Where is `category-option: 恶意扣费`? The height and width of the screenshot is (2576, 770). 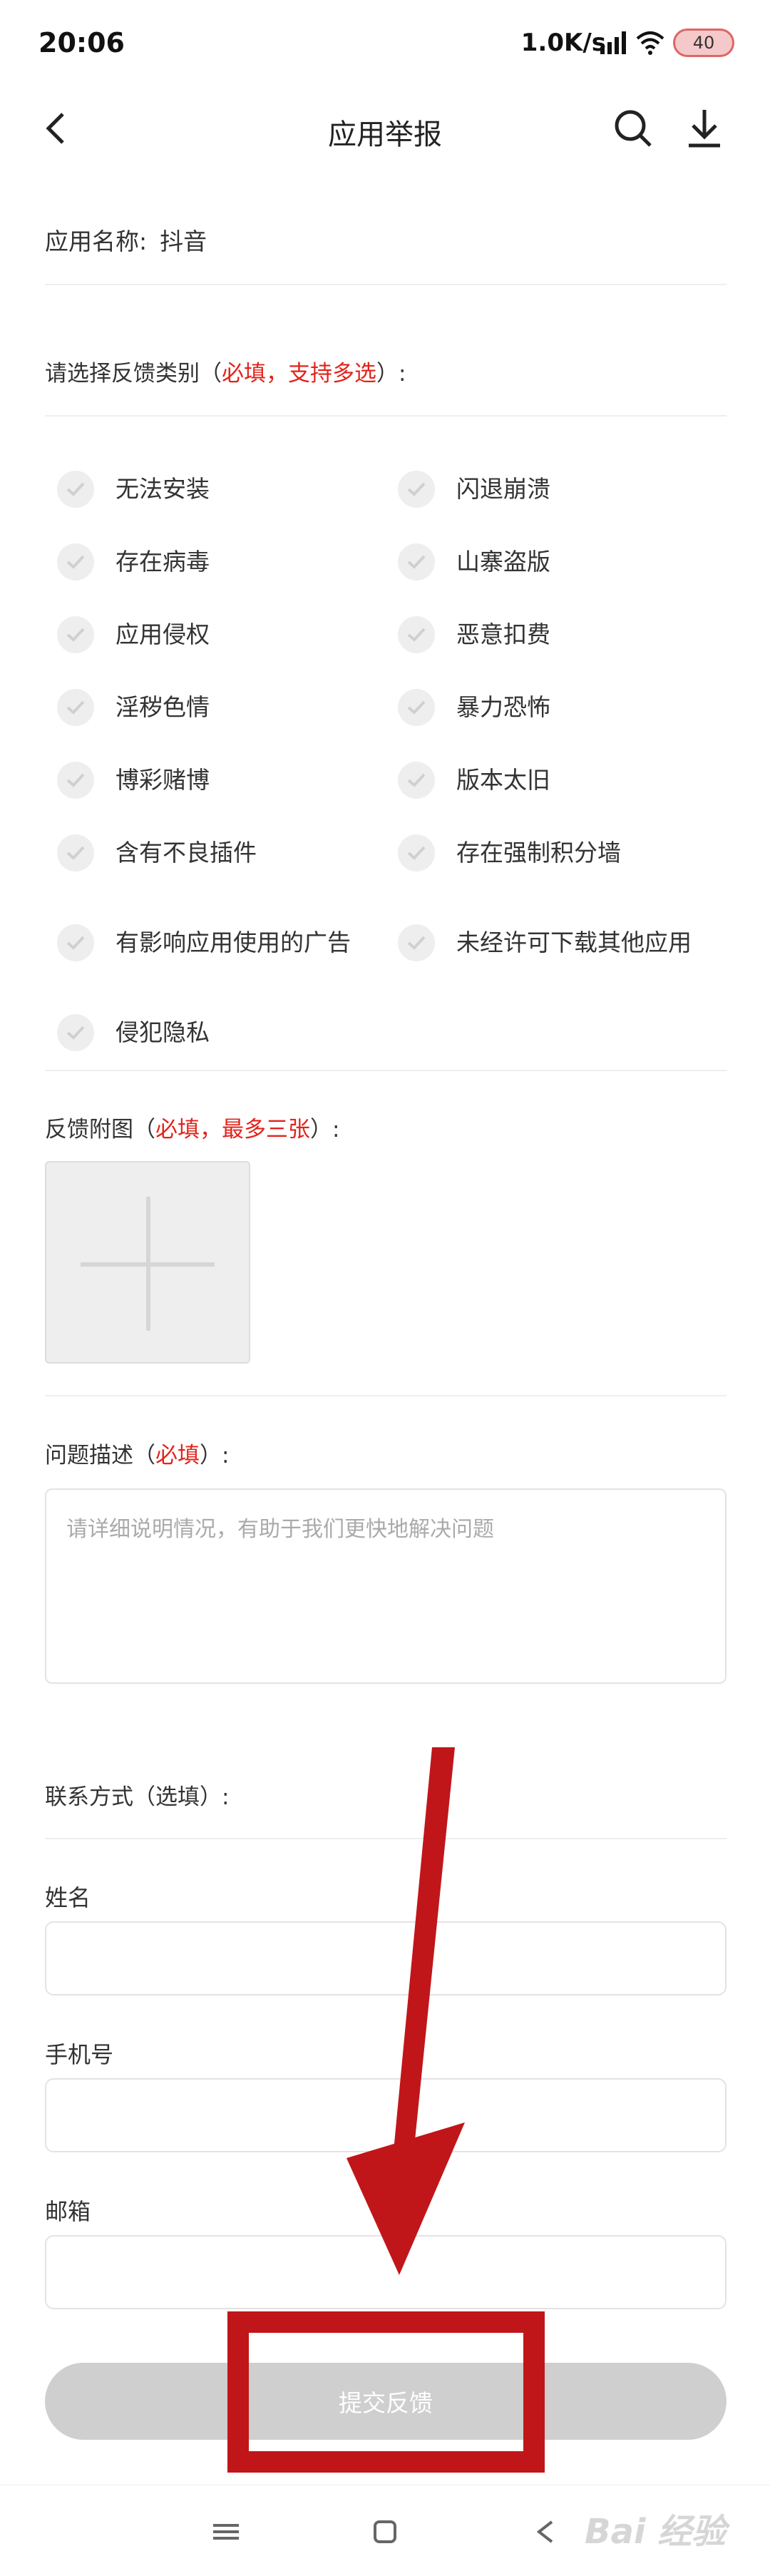
category-option: 恶意扣费 is located at coordinates (545, 635).